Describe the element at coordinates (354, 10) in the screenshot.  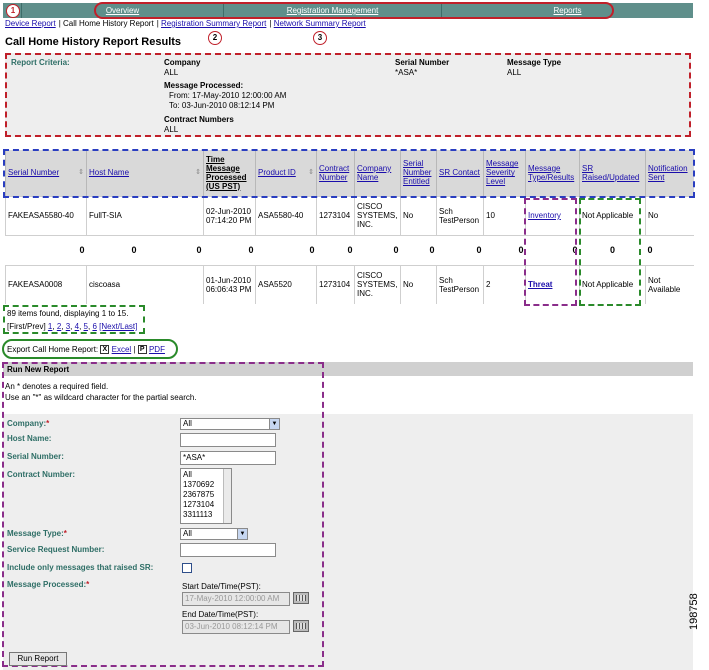
I see `callout-oval-tabs` at that location.